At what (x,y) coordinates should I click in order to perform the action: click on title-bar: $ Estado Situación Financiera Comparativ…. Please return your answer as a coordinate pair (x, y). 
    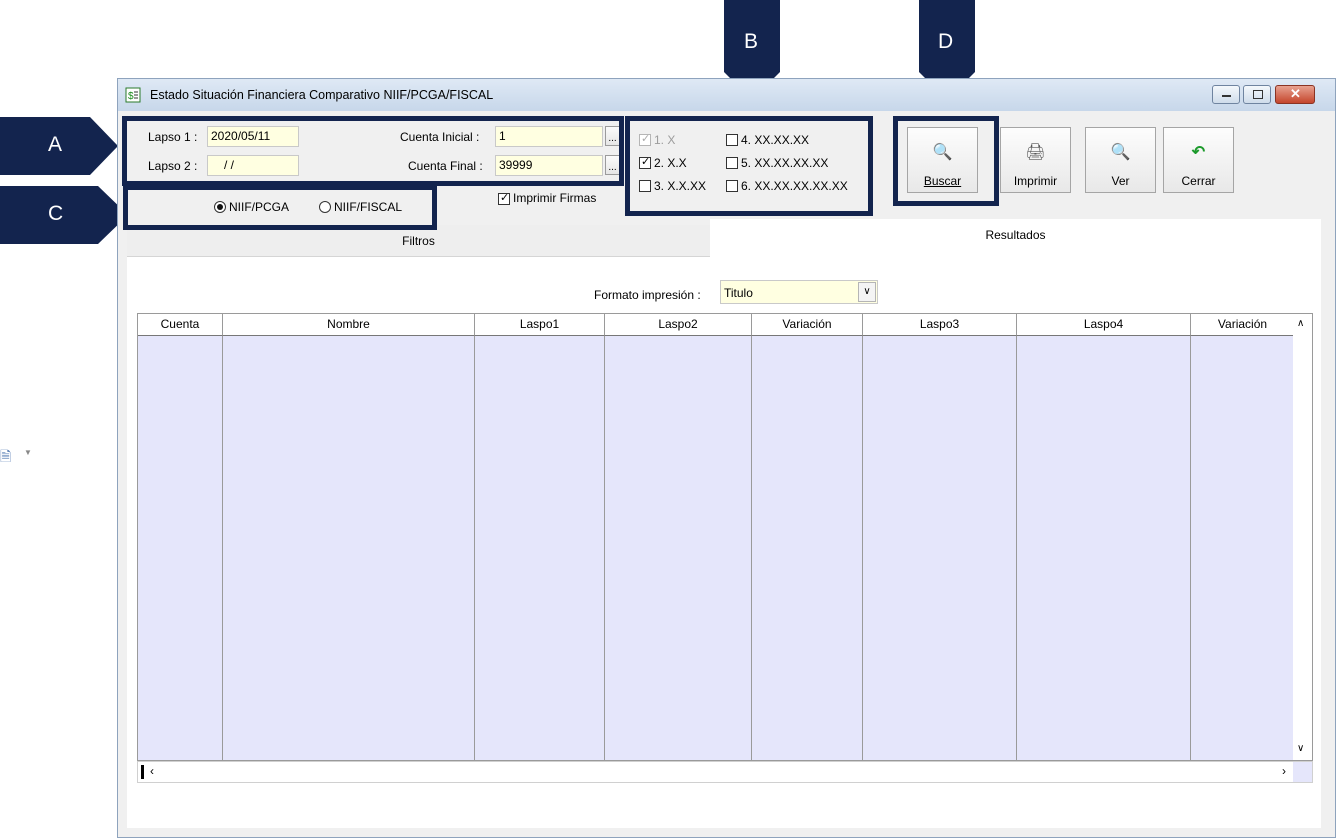
    Looking at the image, I should click on (726, 95).